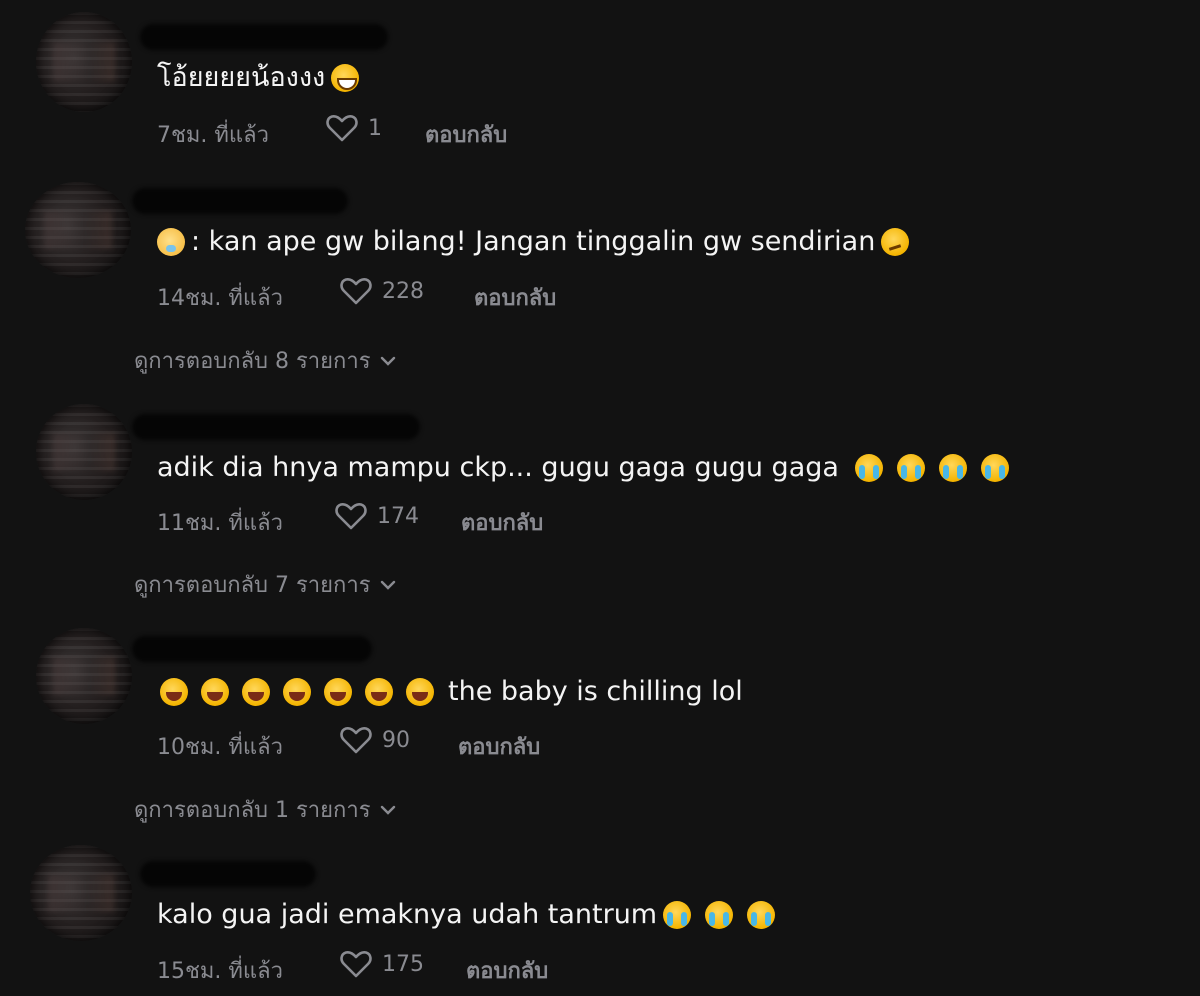  What do you see at coordinates (403, 964) in the screenshot?
I see `like-count: 175` at bounding box center [403, 964].